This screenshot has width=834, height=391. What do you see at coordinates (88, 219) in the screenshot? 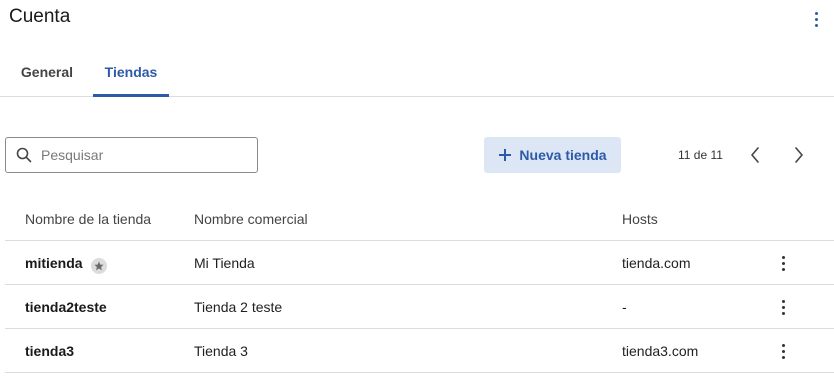
I see `column-header-store-name: Nombre de la tienda` at bounding box center [88, 219].